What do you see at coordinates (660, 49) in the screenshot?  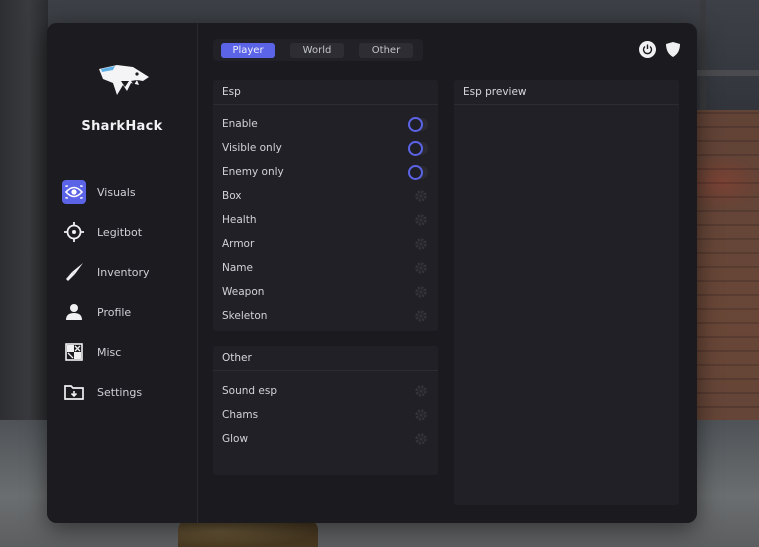 I see `window-controls` at bounding box center [660, 49].